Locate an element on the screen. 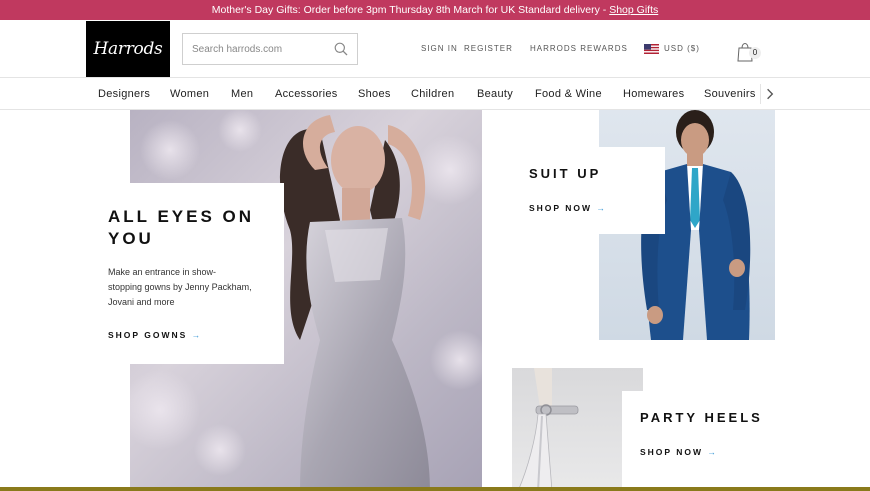  promo-shop-gifts-link: Shop Gifts is located at coordinates (633, 10).